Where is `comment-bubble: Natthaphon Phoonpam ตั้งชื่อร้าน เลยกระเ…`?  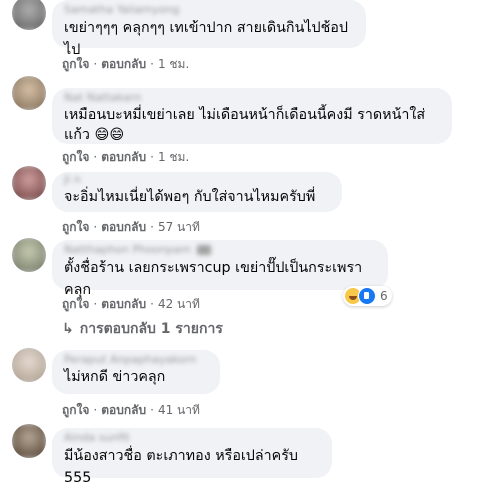 comment-bubble: Natthaphon Phoonpam ตั้งชื่อร้าน เลยกระเ… is located at coordinates (220, 269).